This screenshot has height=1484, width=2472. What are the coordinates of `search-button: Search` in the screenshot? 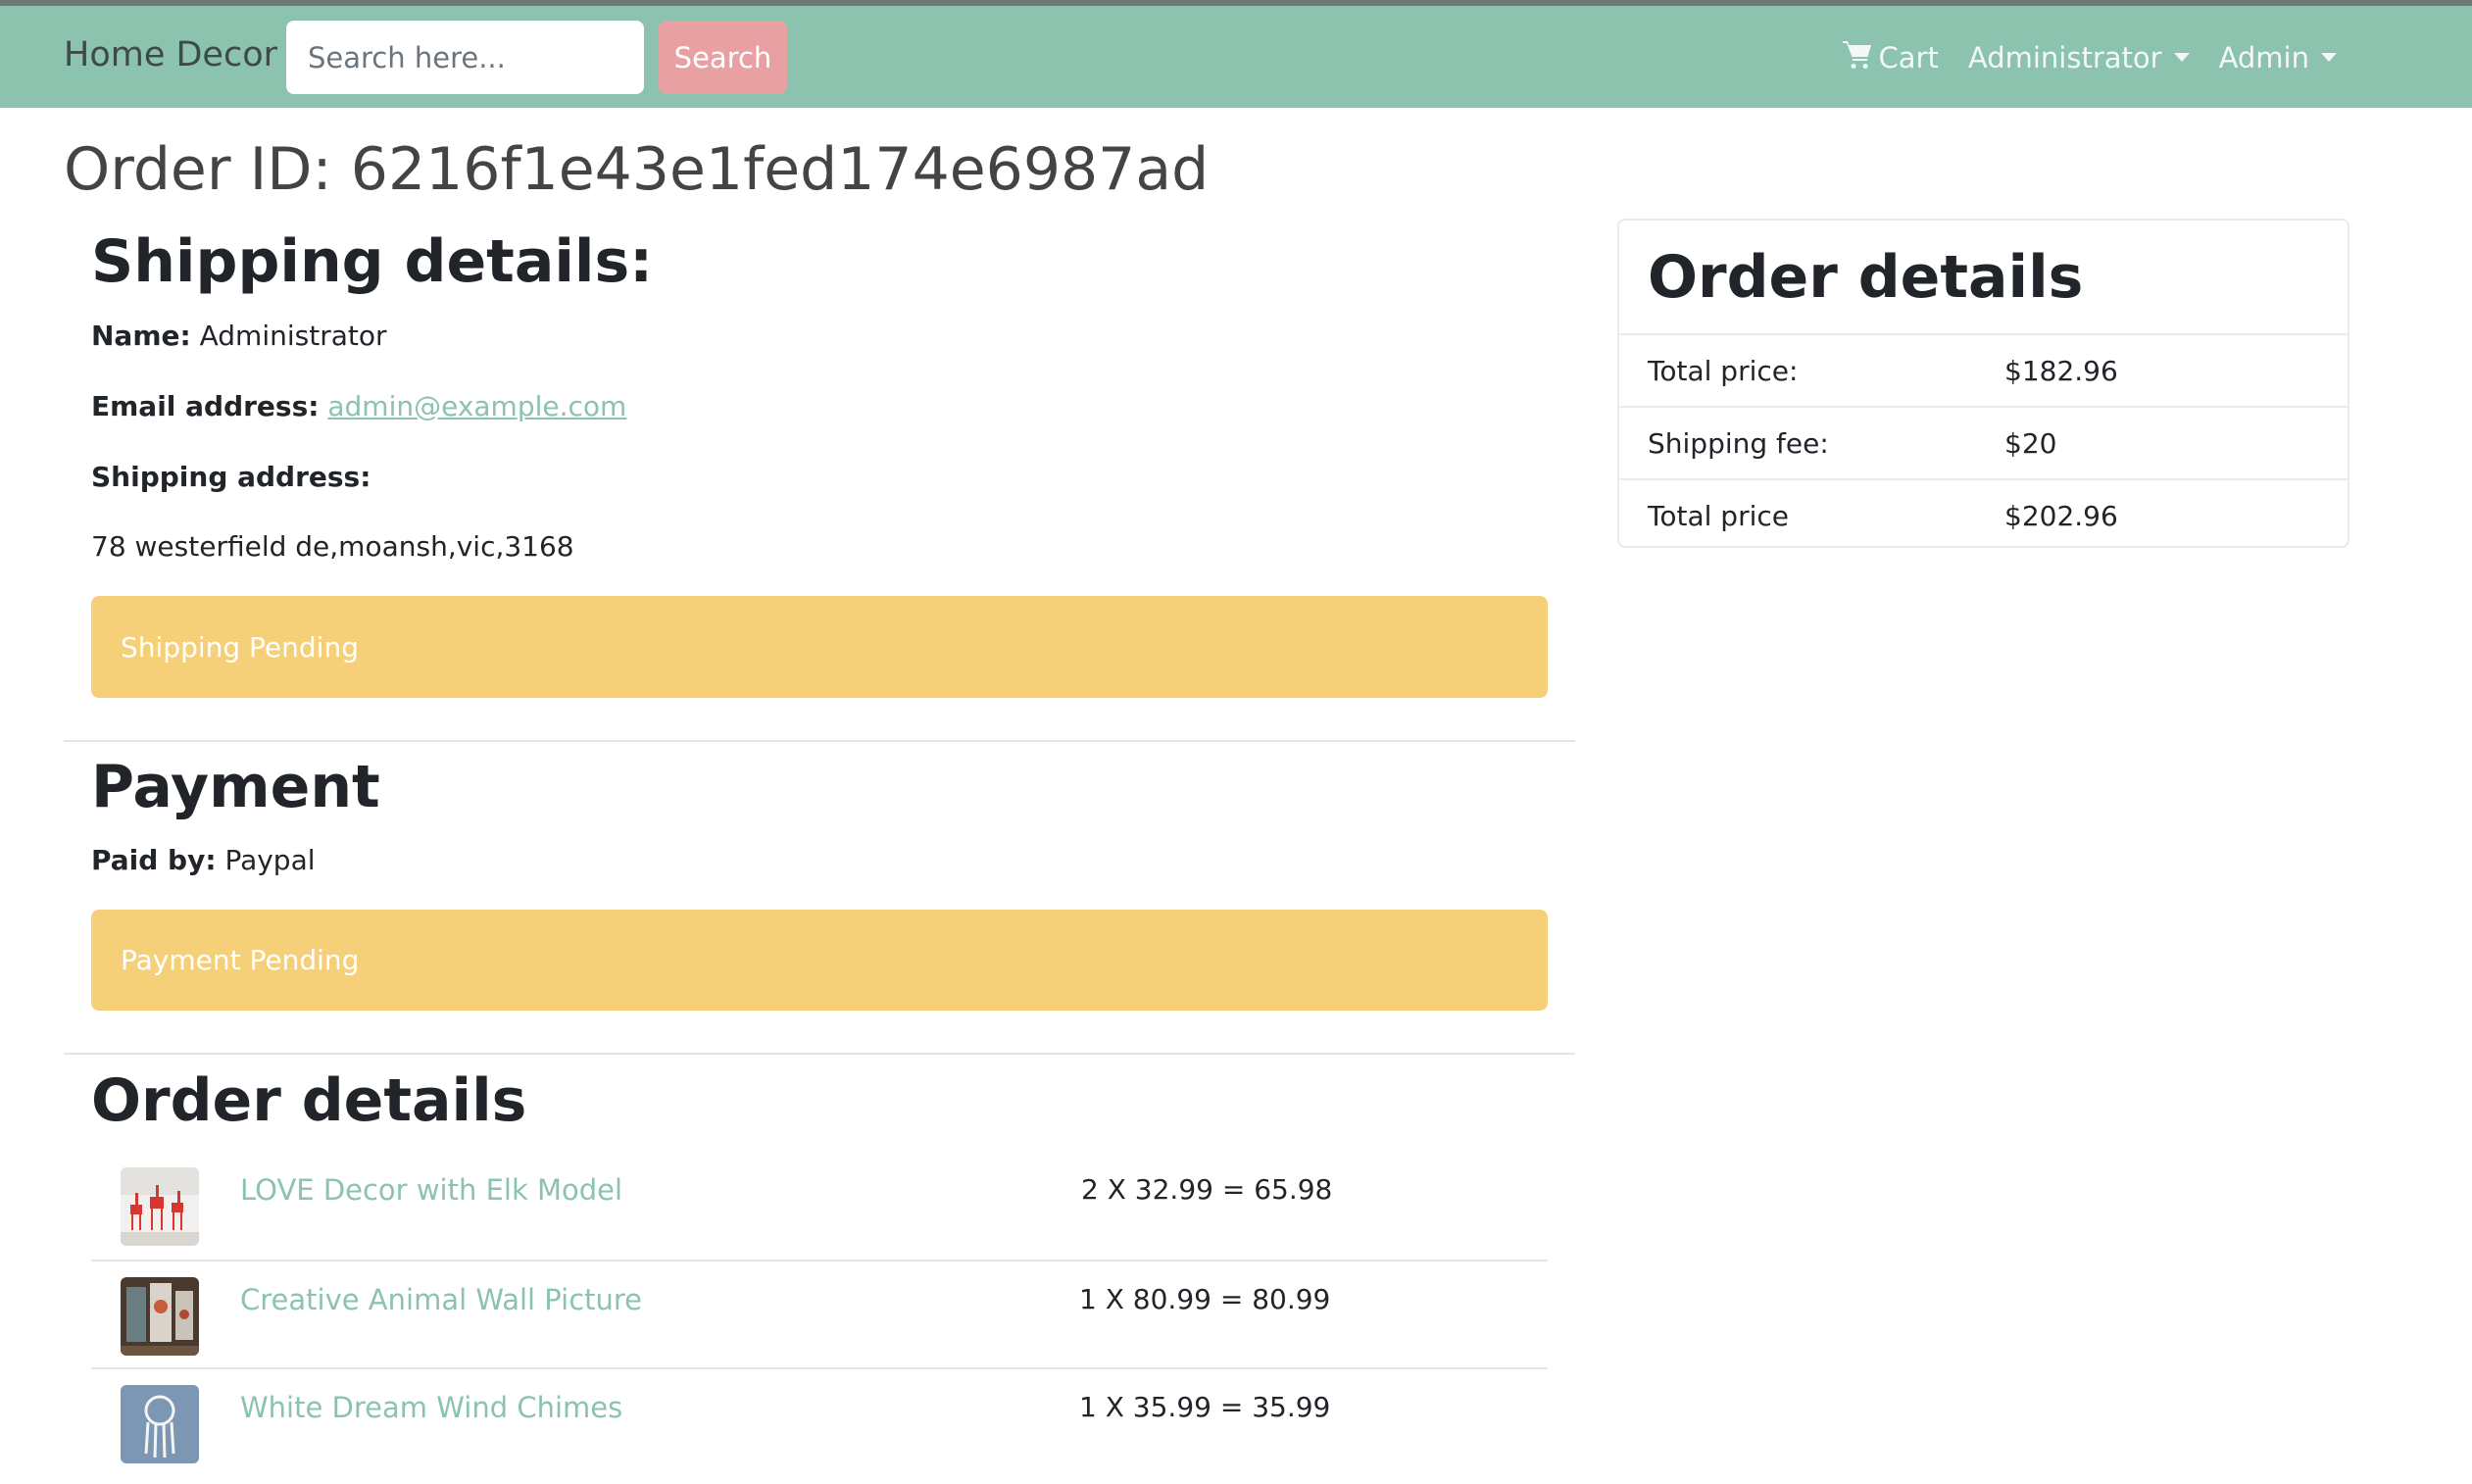 It's located at (723, 57).